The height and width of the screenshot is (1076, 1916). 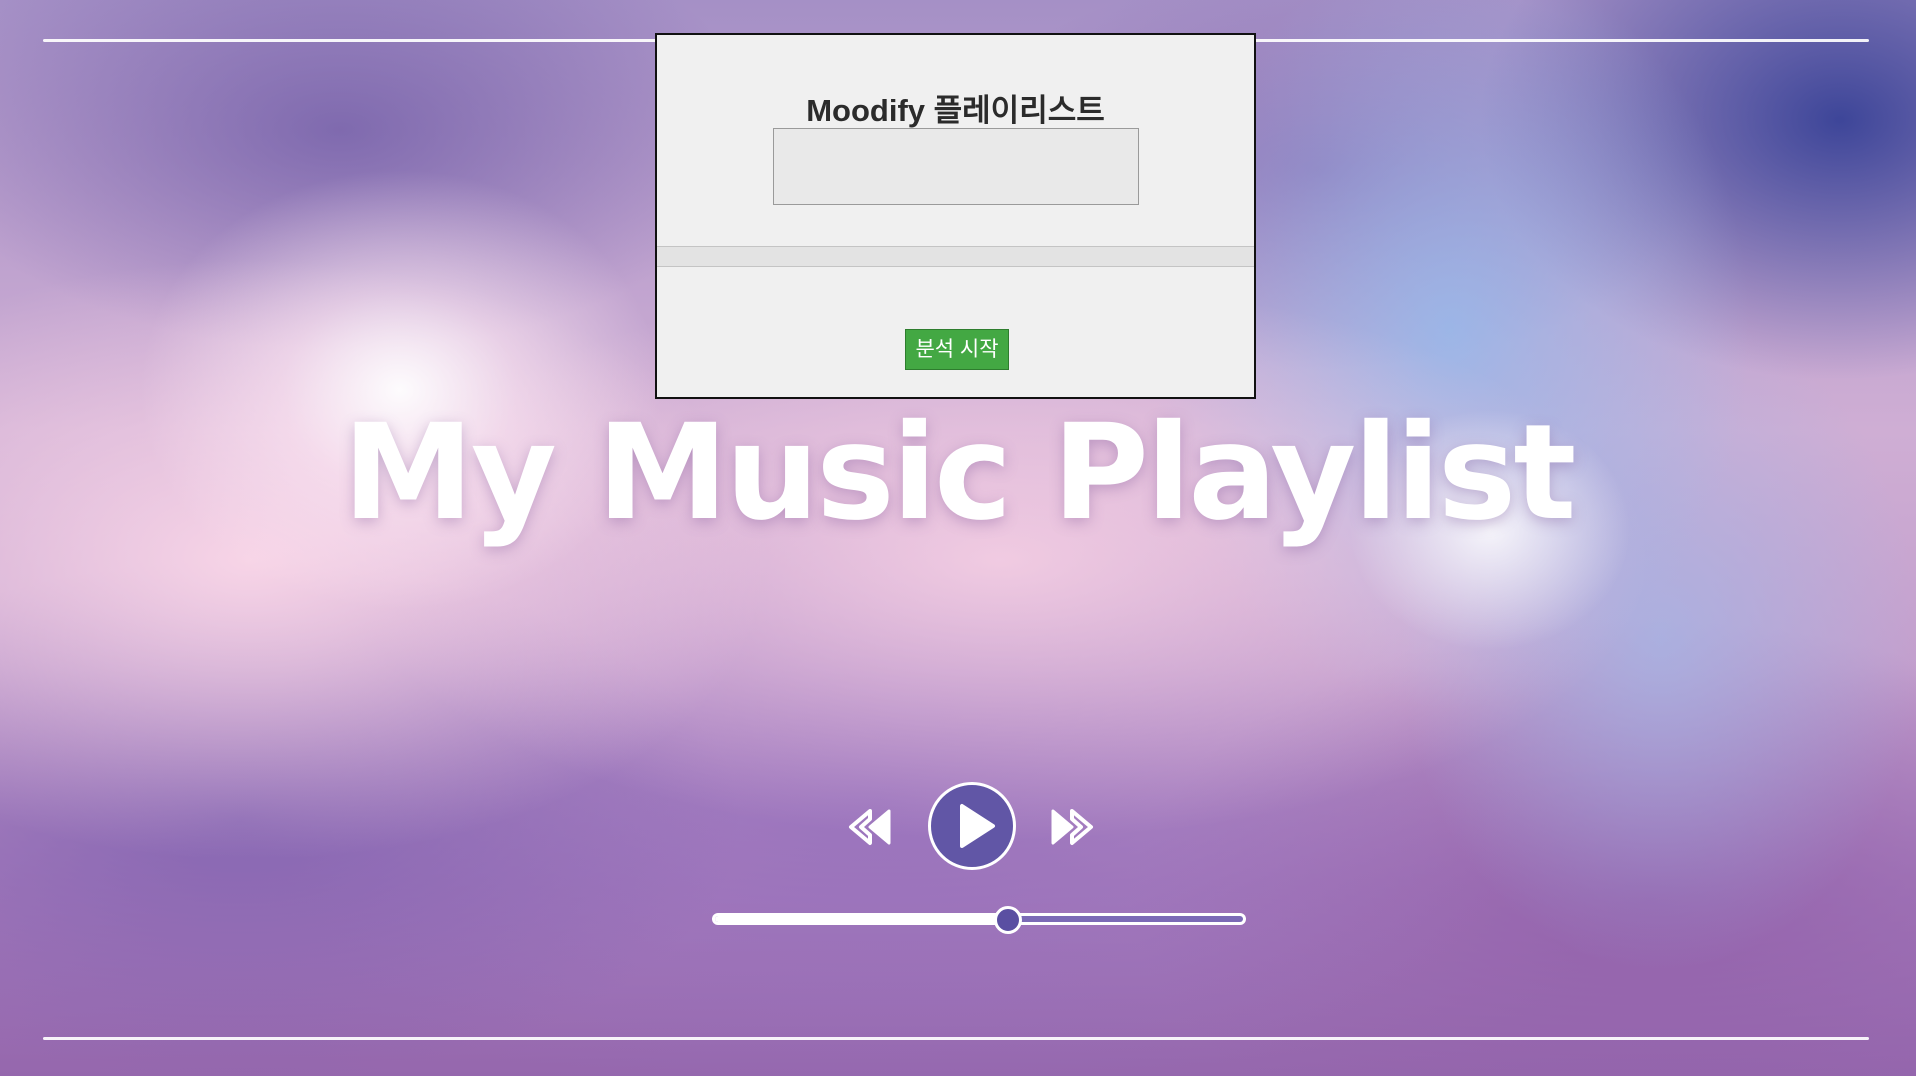 What do you see at coordinates (959, 473) in the screenshot?
I see `playlist-title: My Music Playlist` at bounding box center [959, 473].